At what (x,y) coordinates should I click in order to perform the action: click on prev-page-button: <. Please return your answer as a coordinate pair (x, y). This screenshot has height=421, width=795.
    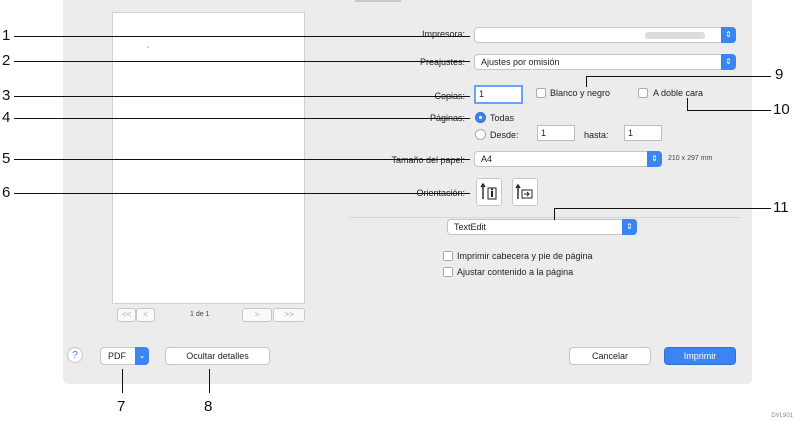
    Looking at the image, I should click on (145, 315).